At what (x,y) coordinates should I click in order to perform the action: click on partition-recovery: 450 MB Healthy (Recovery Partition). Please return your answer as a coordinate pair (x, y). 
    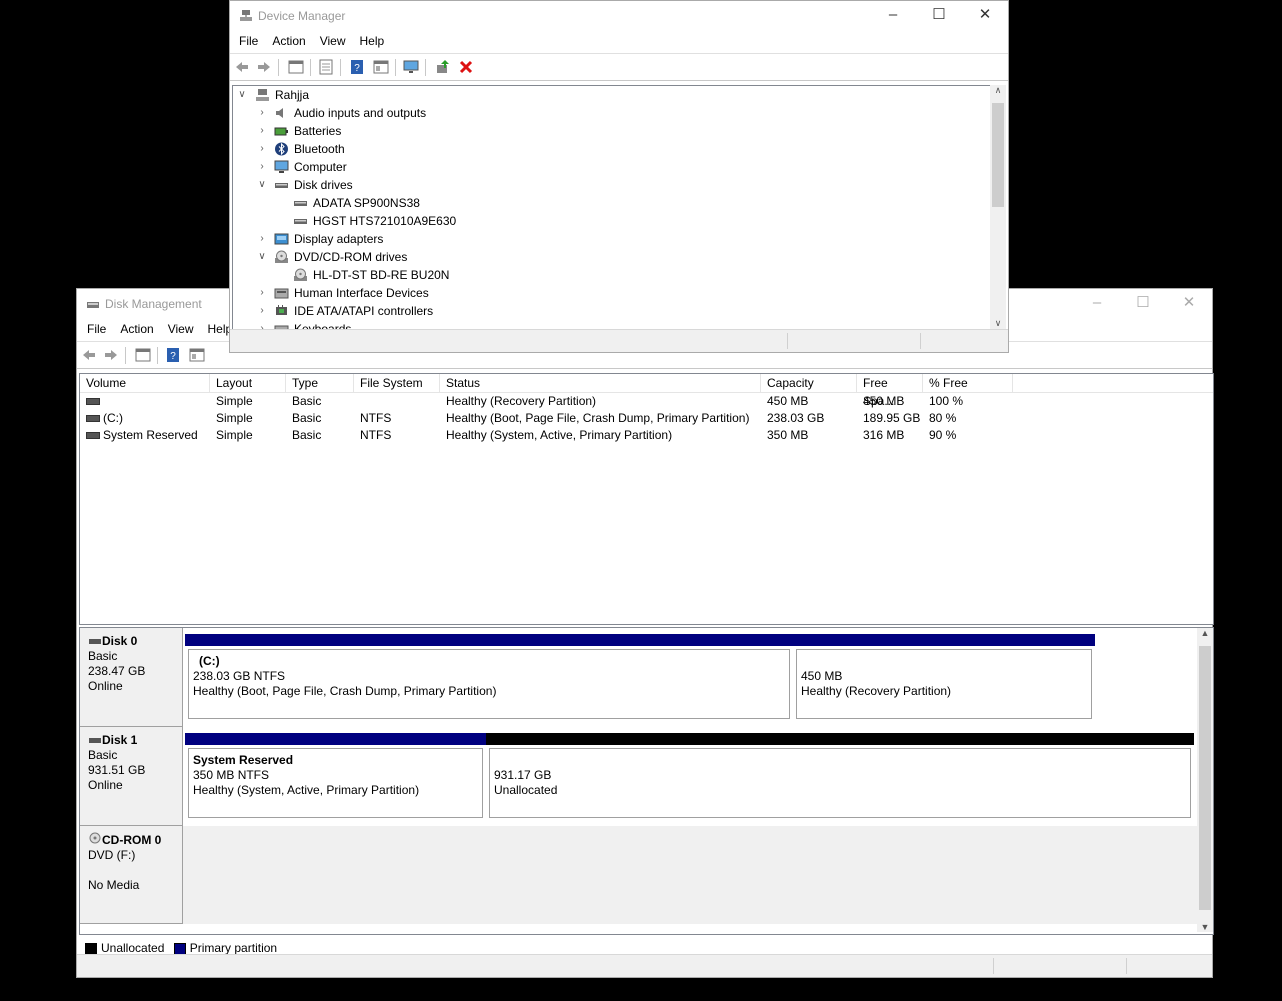
    Looking at the image, I should click on (944, 678).